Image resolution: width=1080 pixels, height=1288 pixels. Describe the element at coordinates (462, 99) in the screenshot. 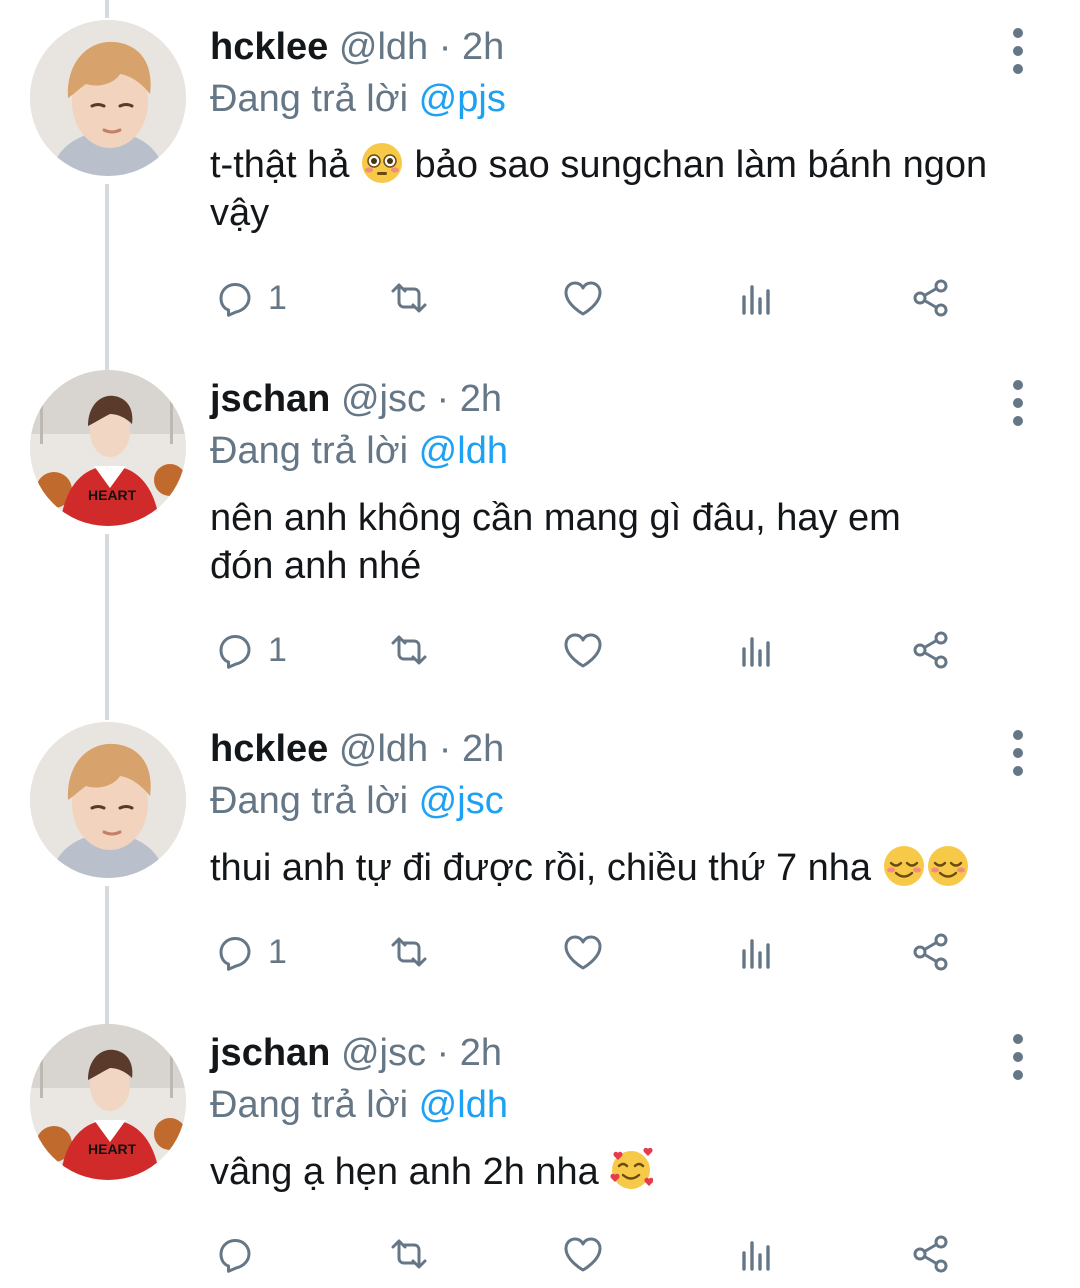

I see `mention-link: @pjs` at that location.